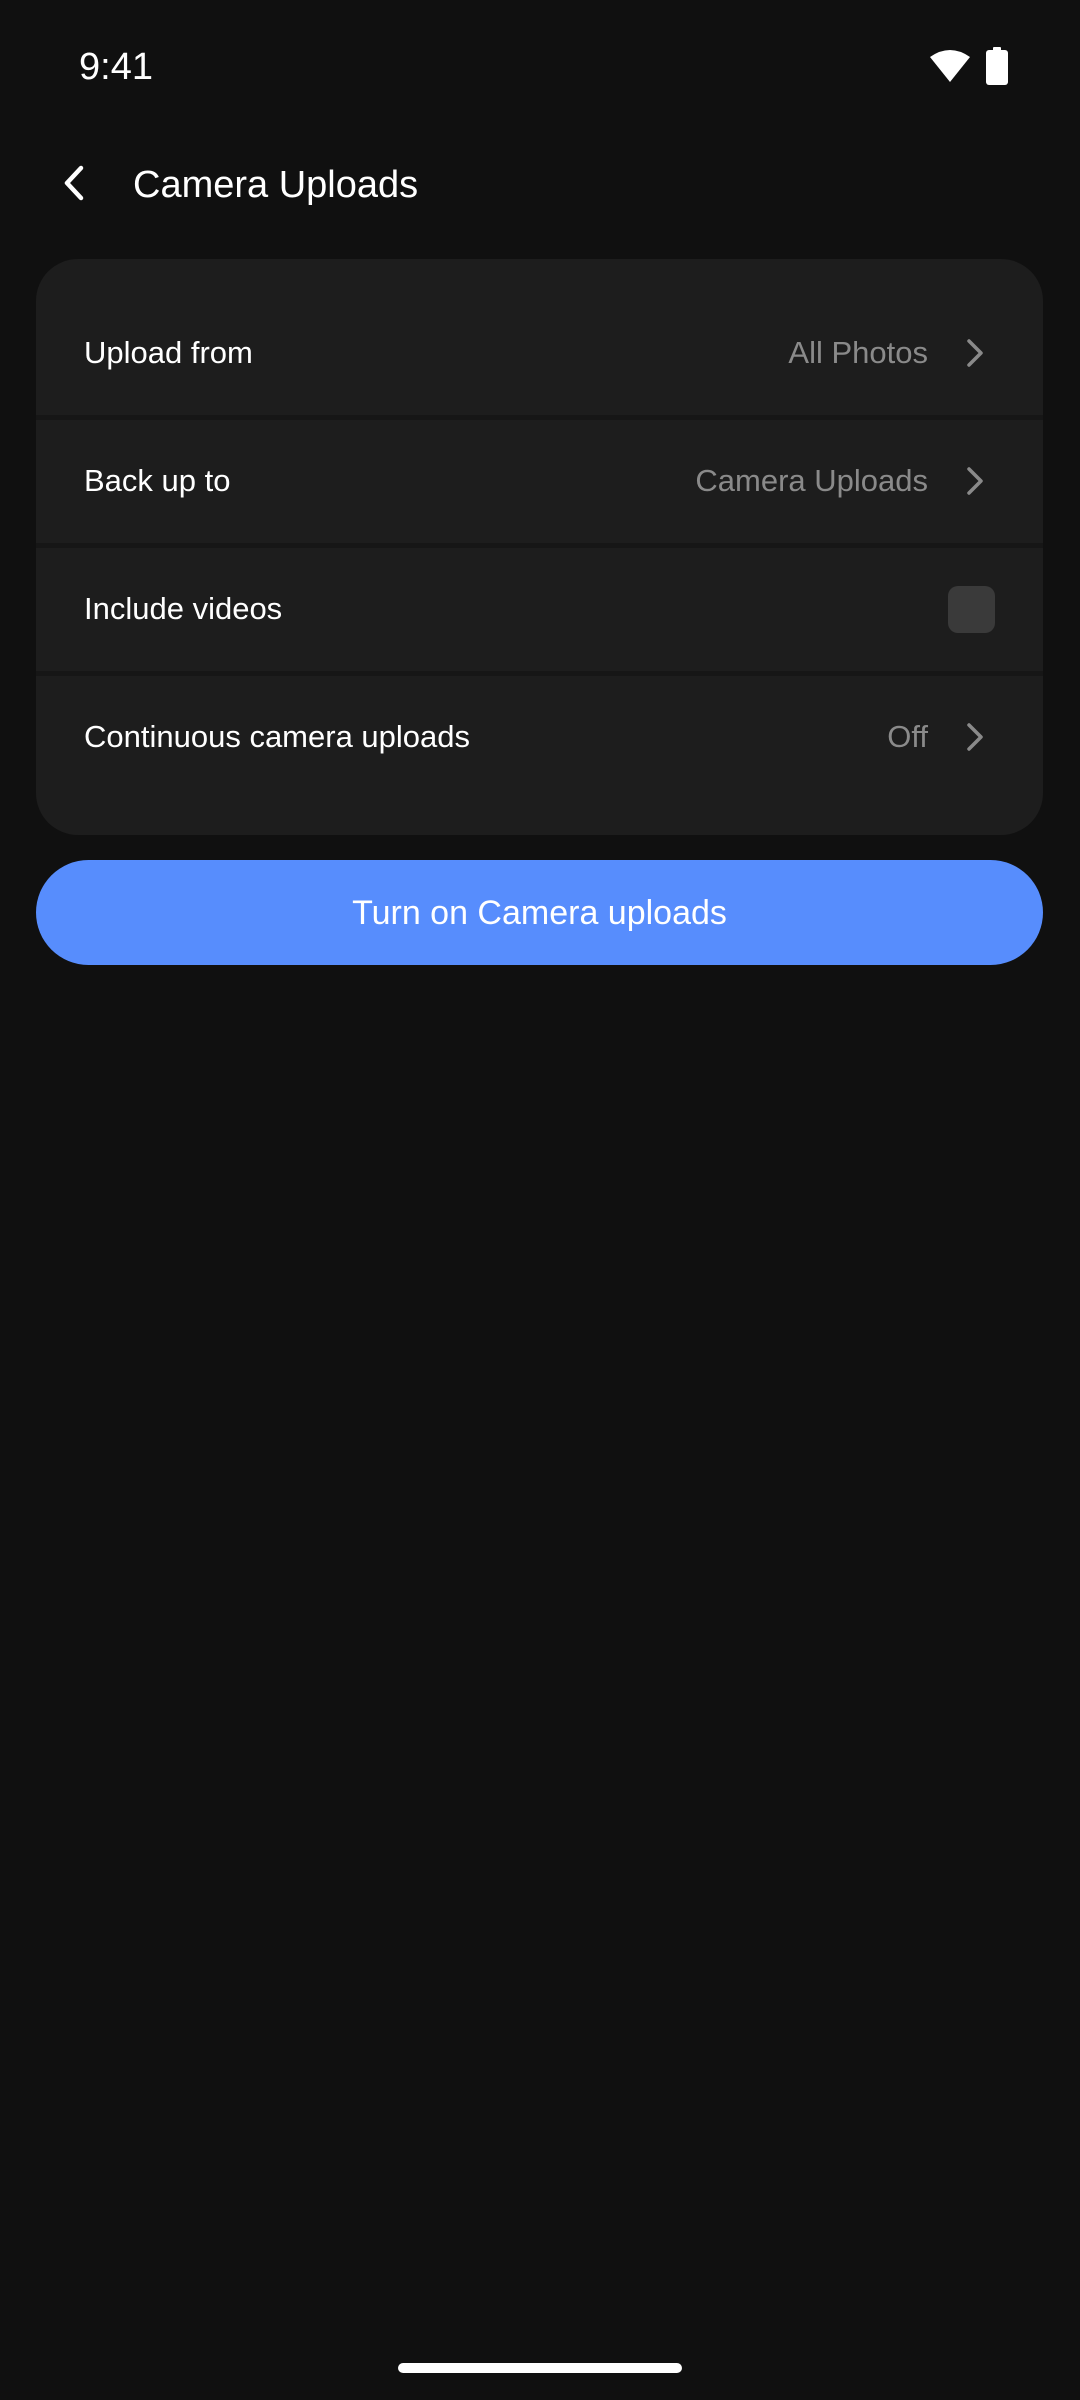 The image size is (1080, 2400). I want to click on upload-from-label: Upload from, so click(168, 352).